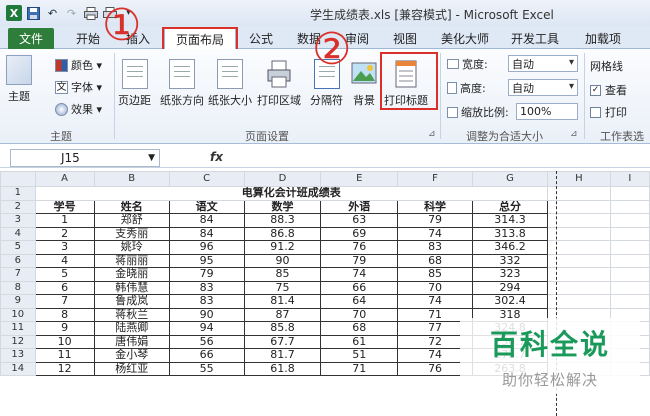  Describe the element at coordinates (31, 38) in the screenshot. I see `tab-file: 文件` at that location.